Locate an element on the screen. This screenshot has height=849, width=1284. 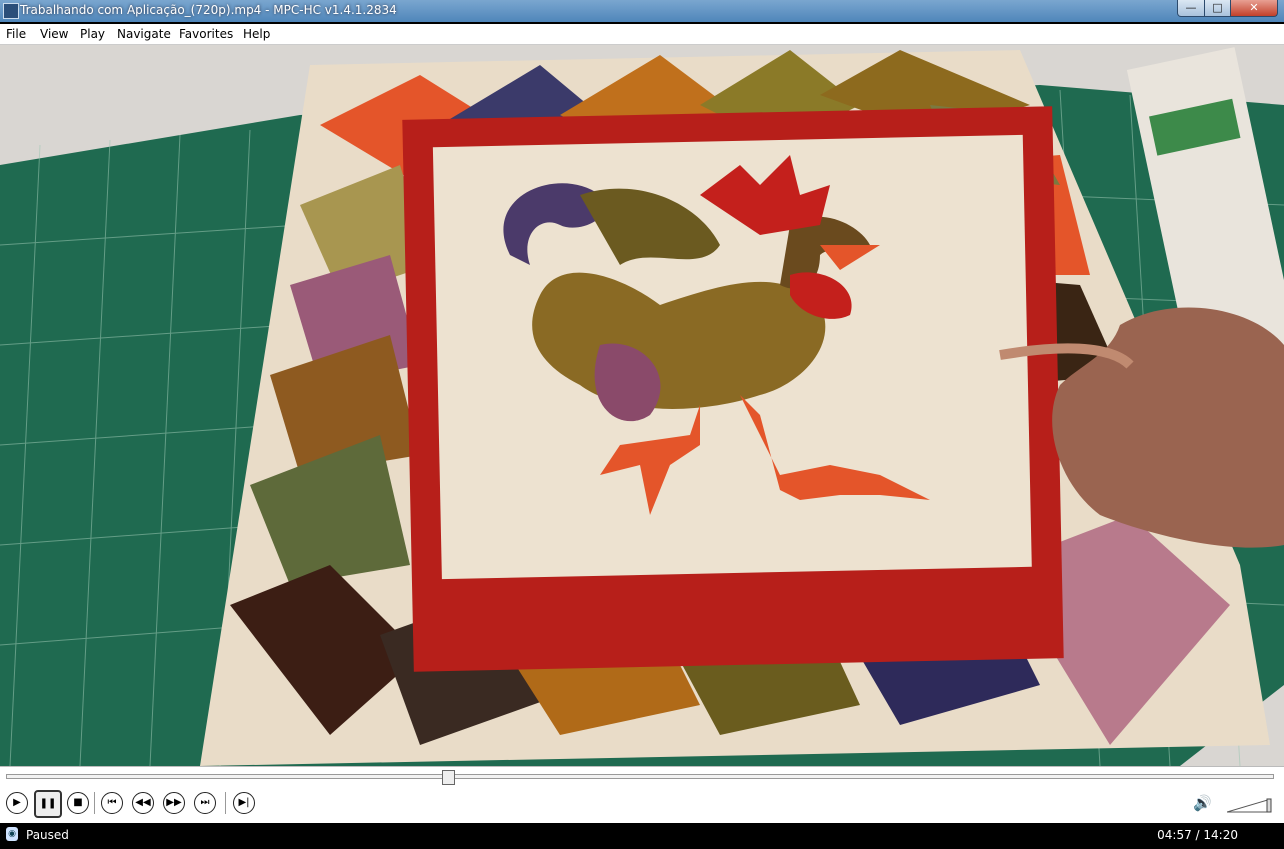
seek-bar is located at coordinates (642, 776).